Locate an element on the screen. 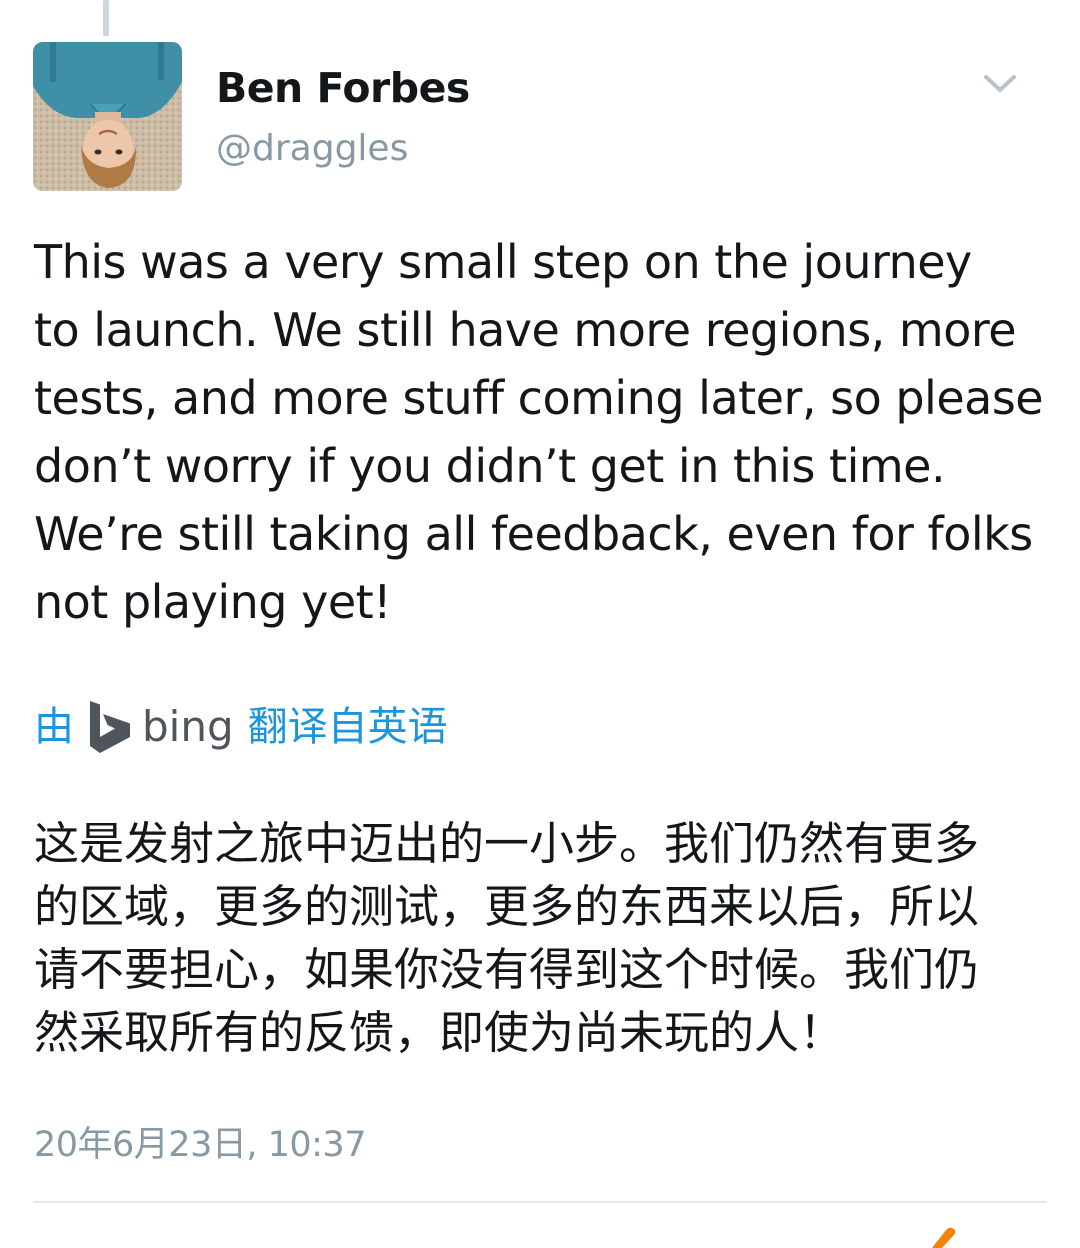  bing-logo-icon is located at coordinates (110, 727).